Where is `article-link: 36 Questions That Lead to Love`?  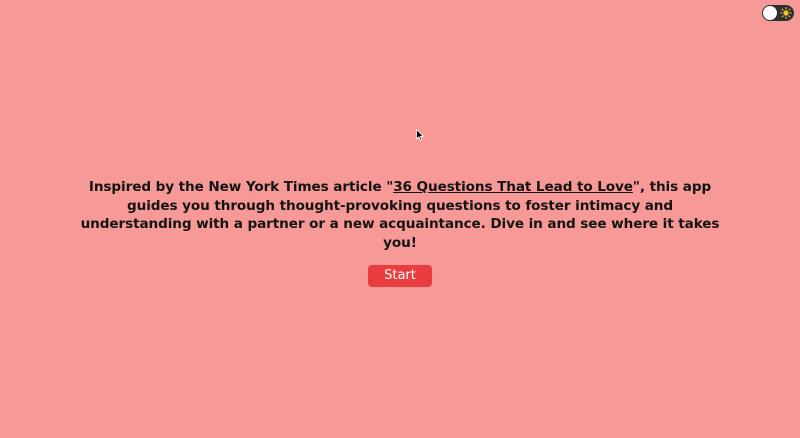
article-link: 36 Questions That Lead to Love is located at coordinates (513, 187).